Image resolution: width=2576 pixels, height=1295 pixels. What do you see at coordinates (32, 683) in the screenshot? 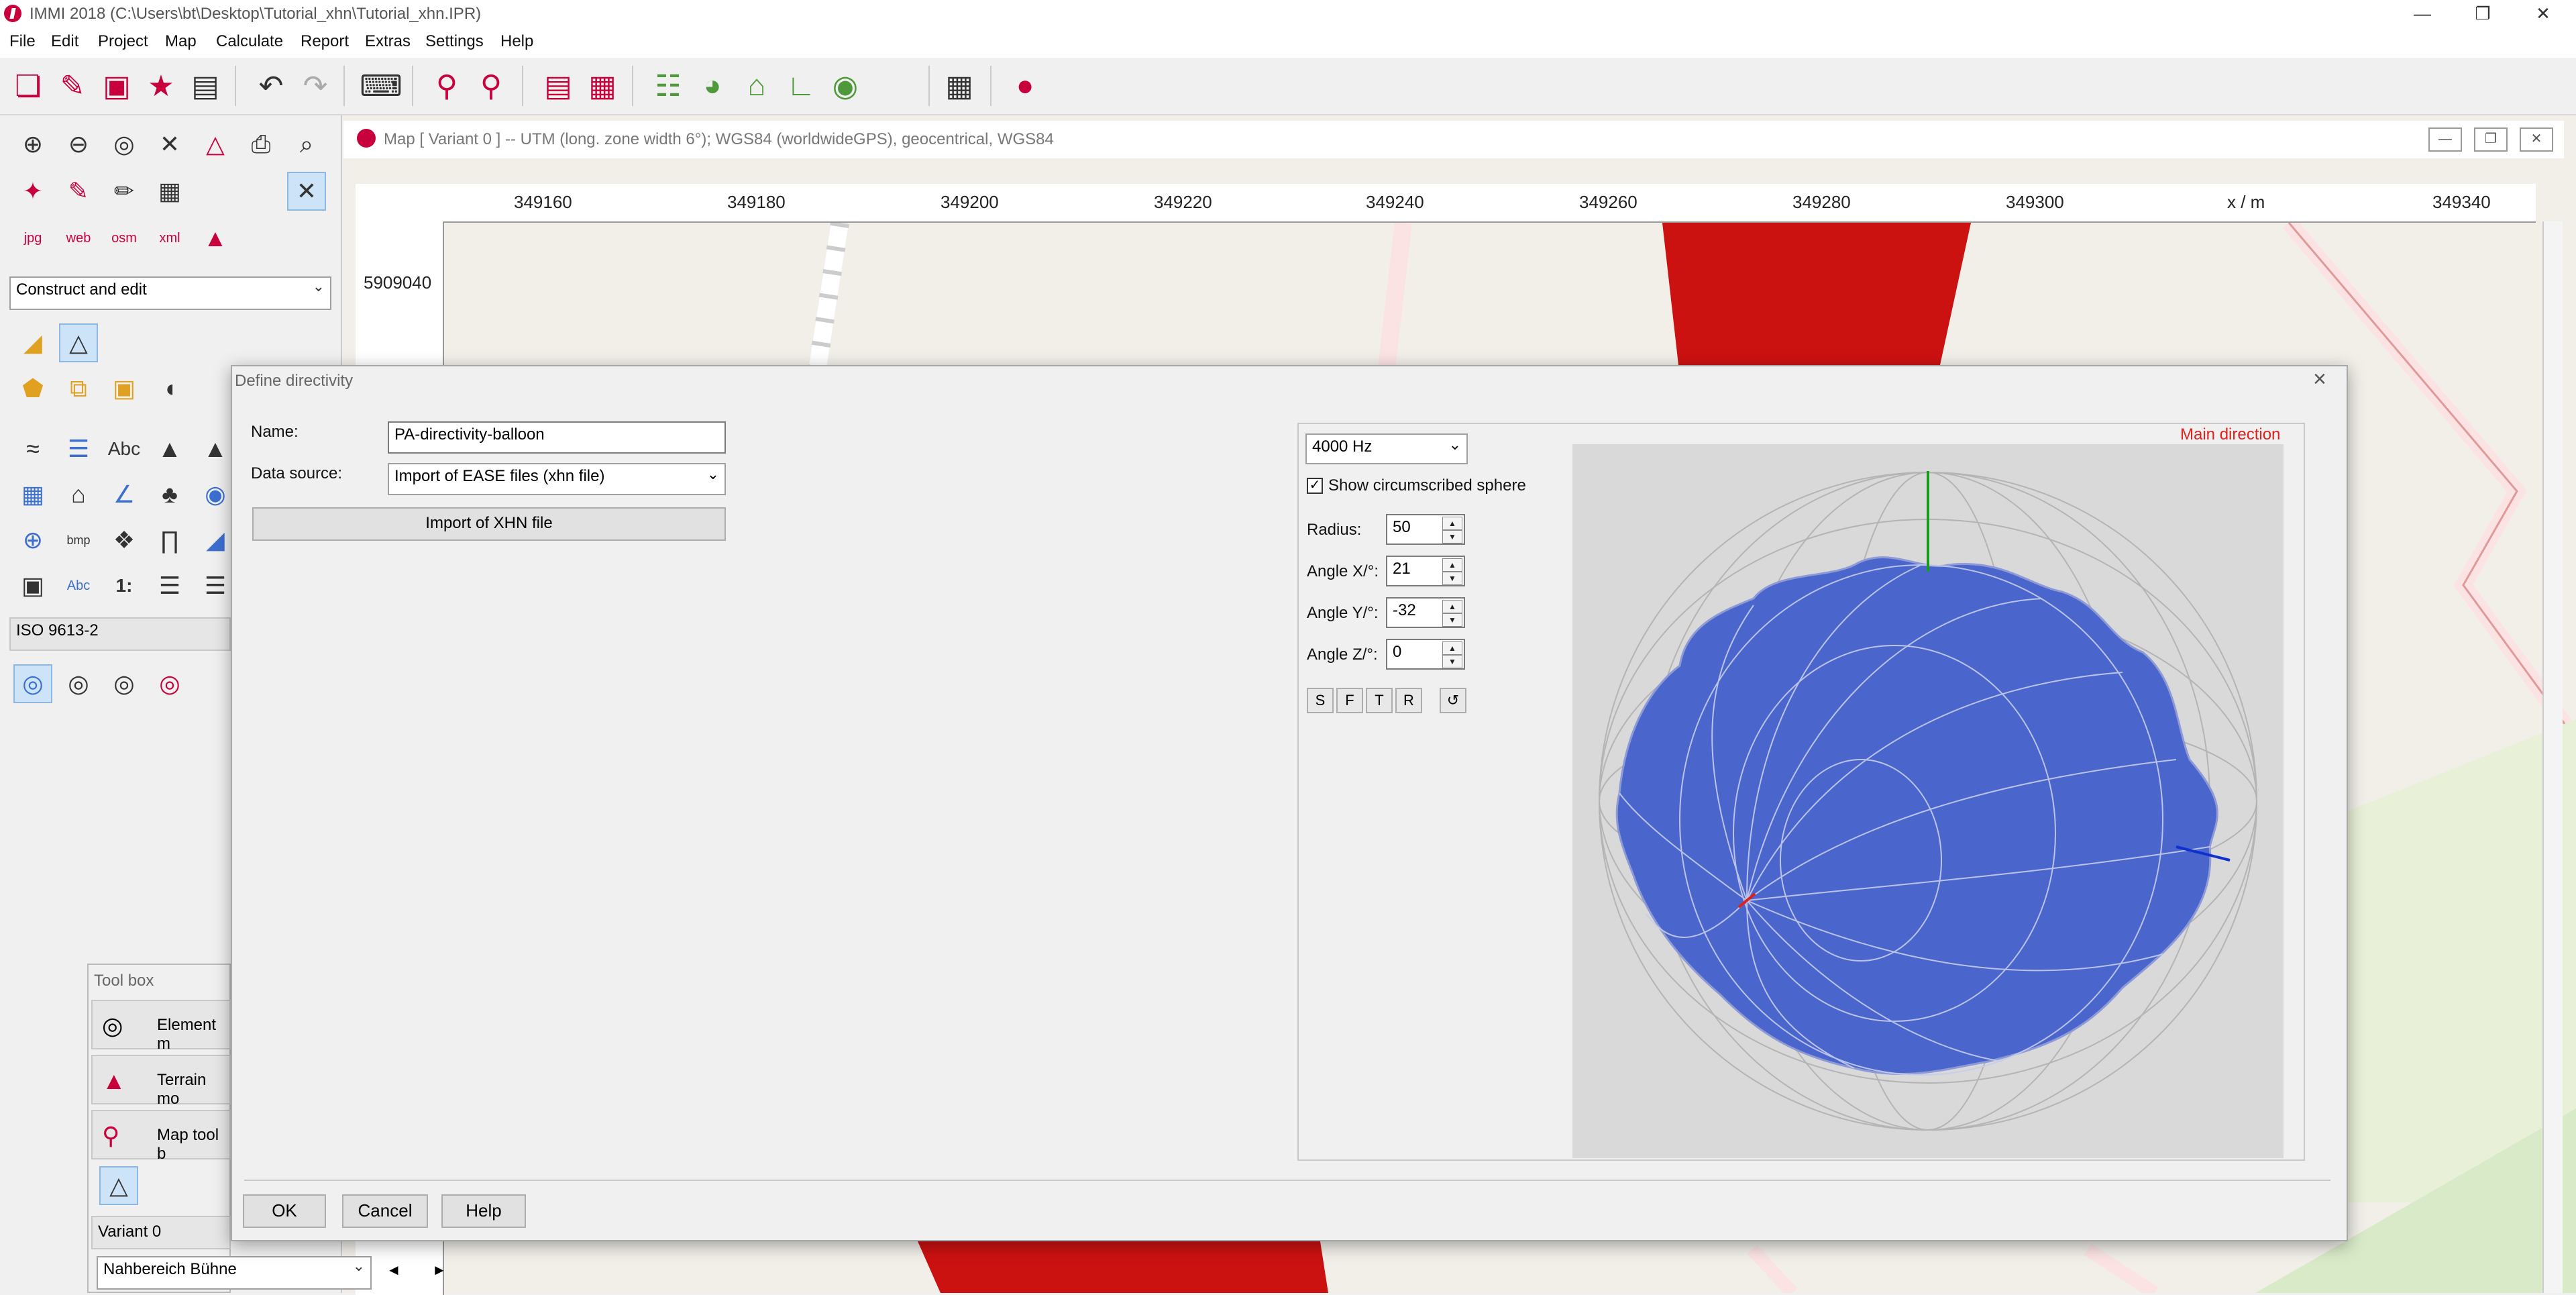
I see `calc-area-icon: ◎` at bounding box center [32, 683].